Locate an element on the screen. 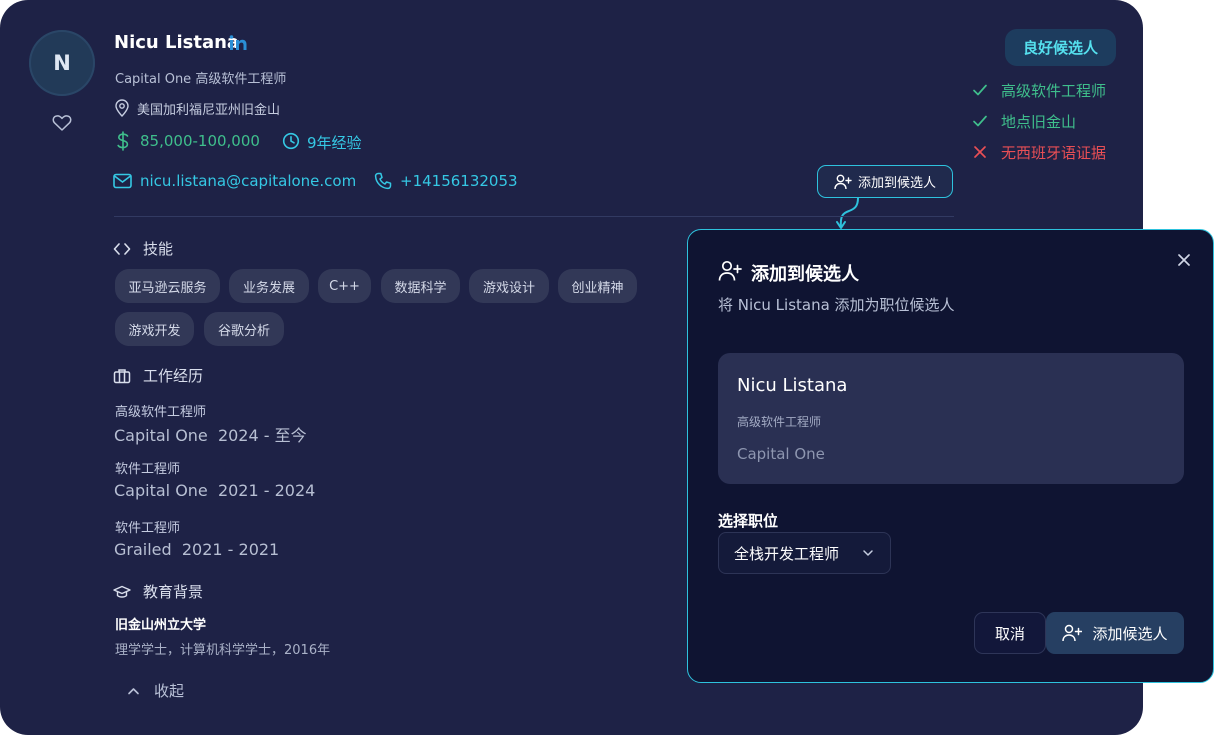 Image resolution: width=1215 pixels, height=735 pixels. position-select-value: 全栈开发工程师 is located at coordinates (787, 553).